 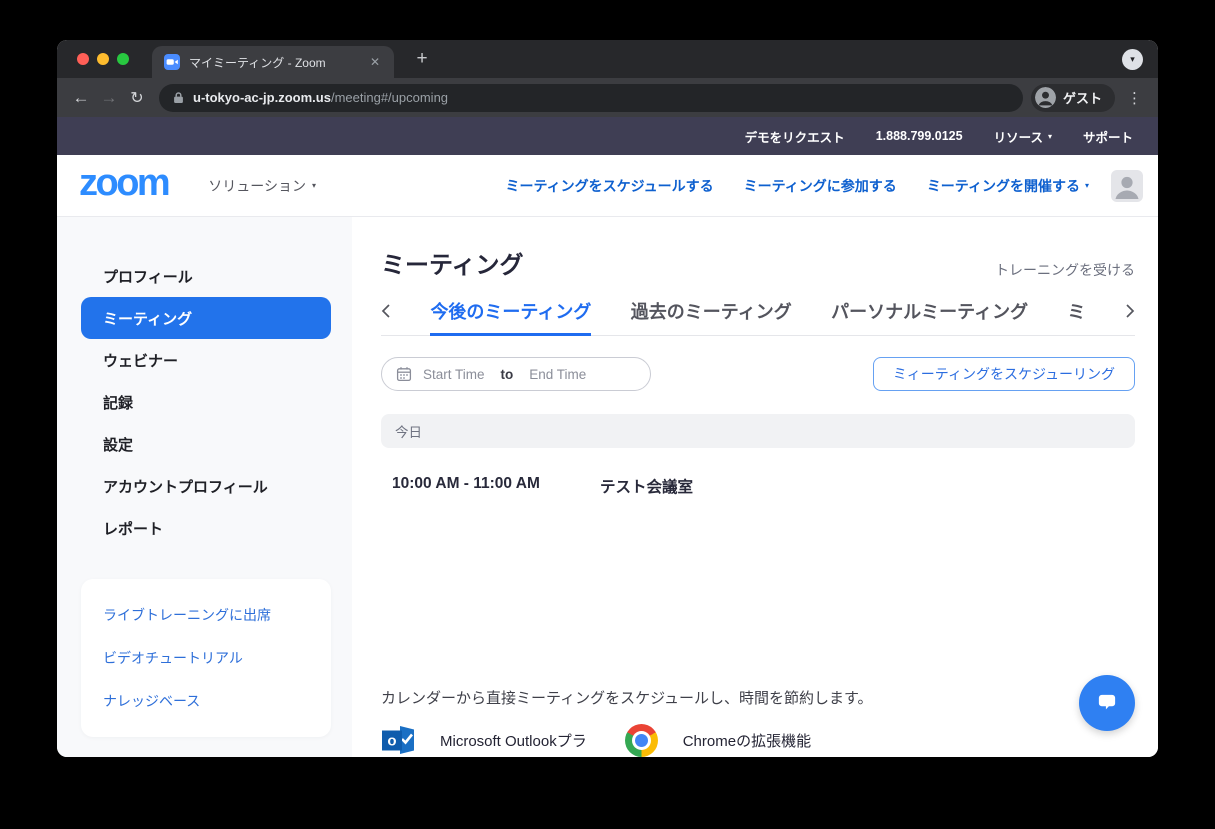 What do you see at coordinates (262, 97) in the screenshot?
I see `url-host: u-tokyo-ac-jp.zoom.us` at bounding box center [262, 97].